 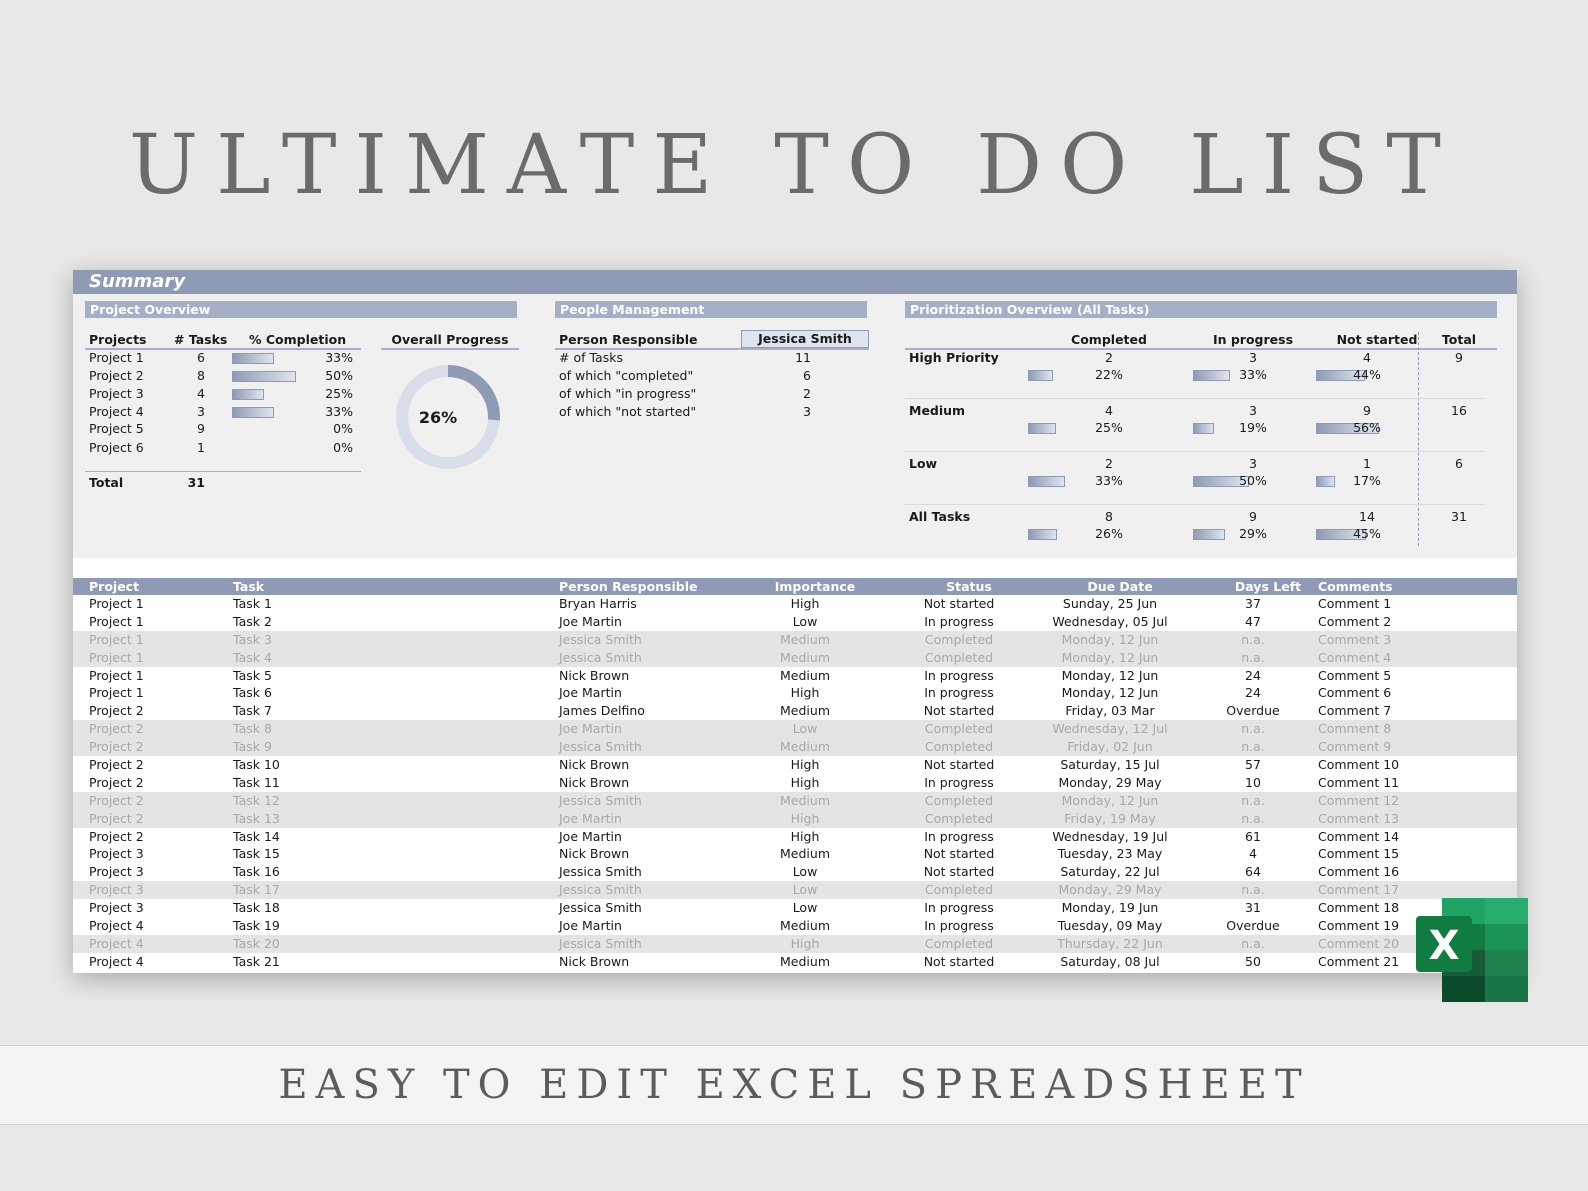 I want to click on cell-task: Task 3, so click(x=252, y=639).